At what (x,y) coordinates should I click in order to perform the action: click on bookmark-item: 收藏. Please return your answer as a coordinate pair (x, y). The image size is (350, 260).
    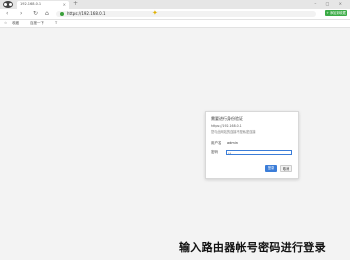
    Looking at the image, I should click on (15, 23).